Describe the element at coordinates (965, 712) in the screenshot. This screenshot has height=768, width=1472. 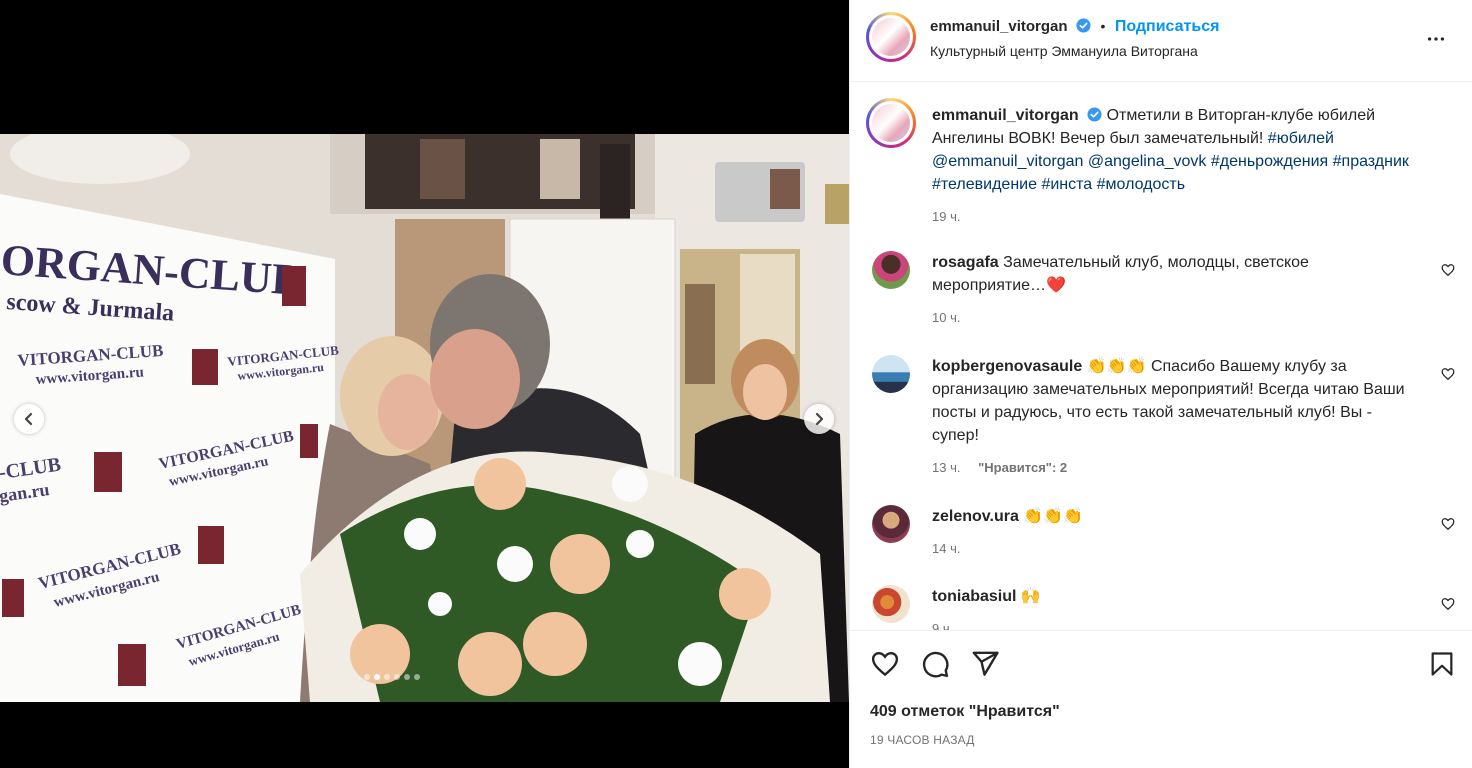
I see `post-likes-count: 409 отметок "Нравится"` at that location.